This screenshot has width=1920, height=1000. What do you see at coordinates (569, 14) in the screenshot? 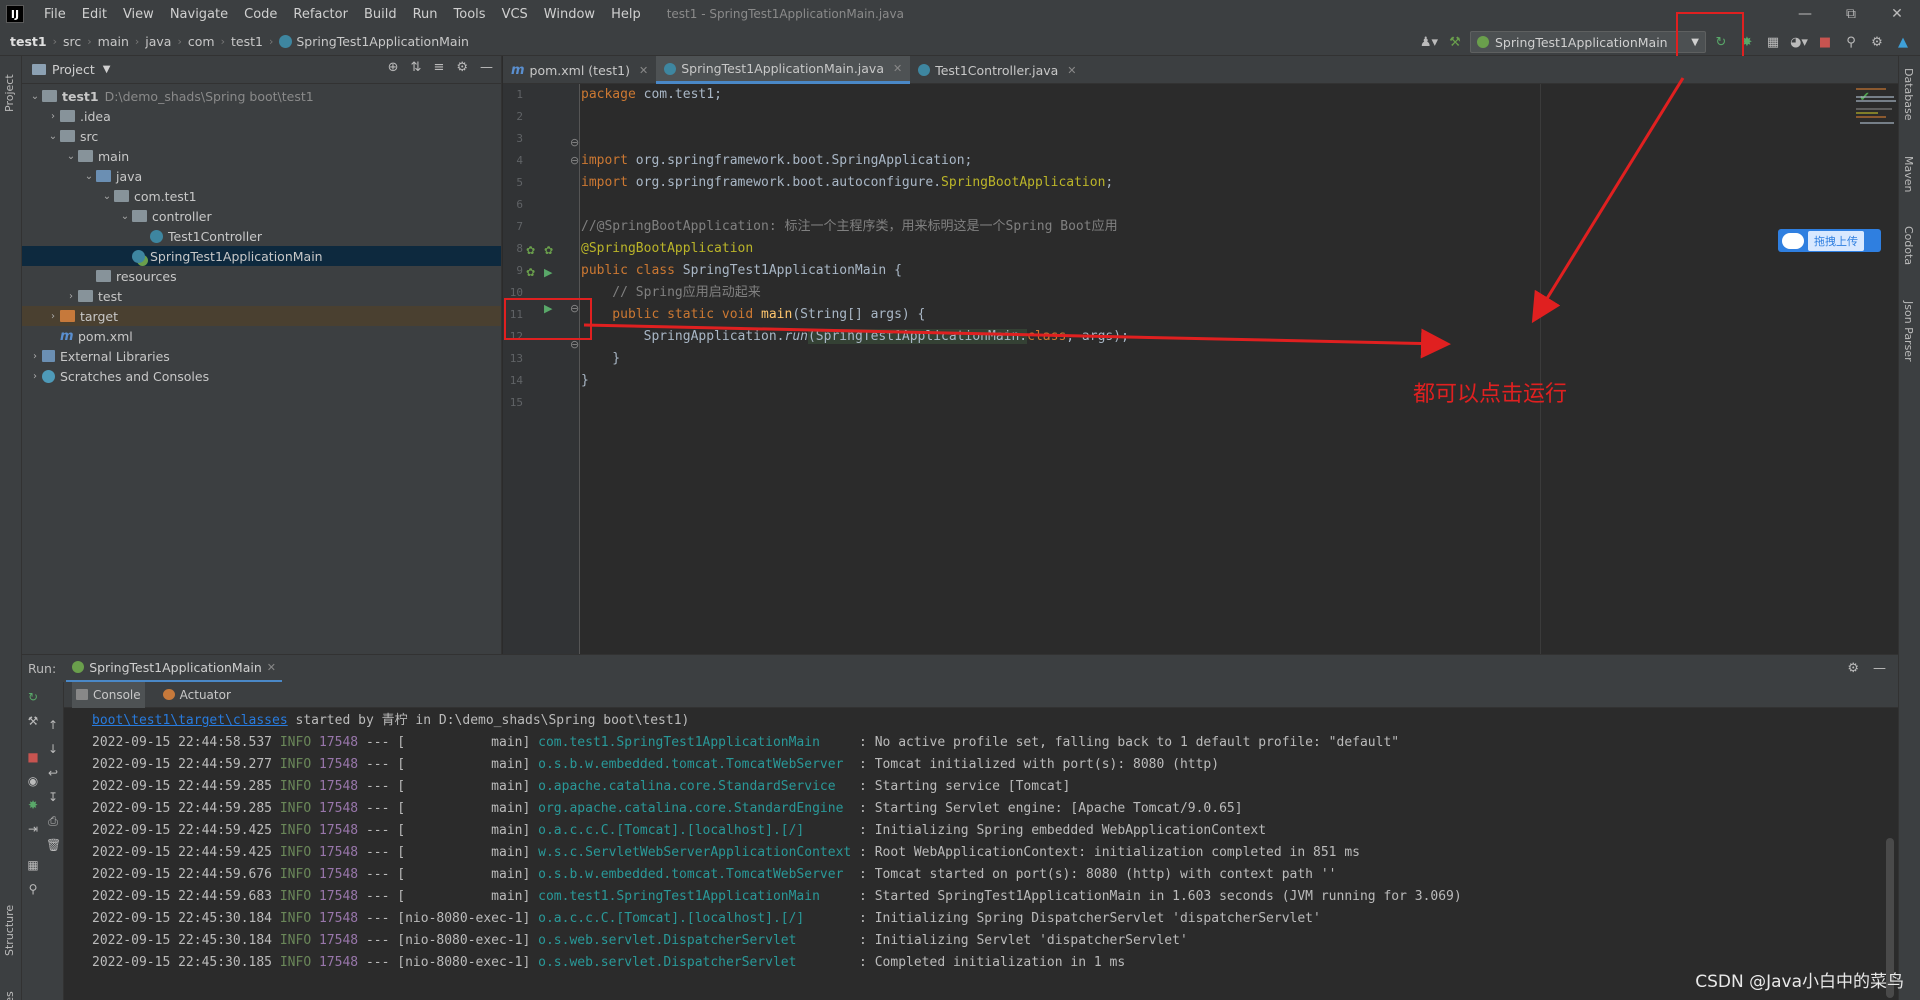
I see `menu-window: Window` at bounding box center [569, 14].